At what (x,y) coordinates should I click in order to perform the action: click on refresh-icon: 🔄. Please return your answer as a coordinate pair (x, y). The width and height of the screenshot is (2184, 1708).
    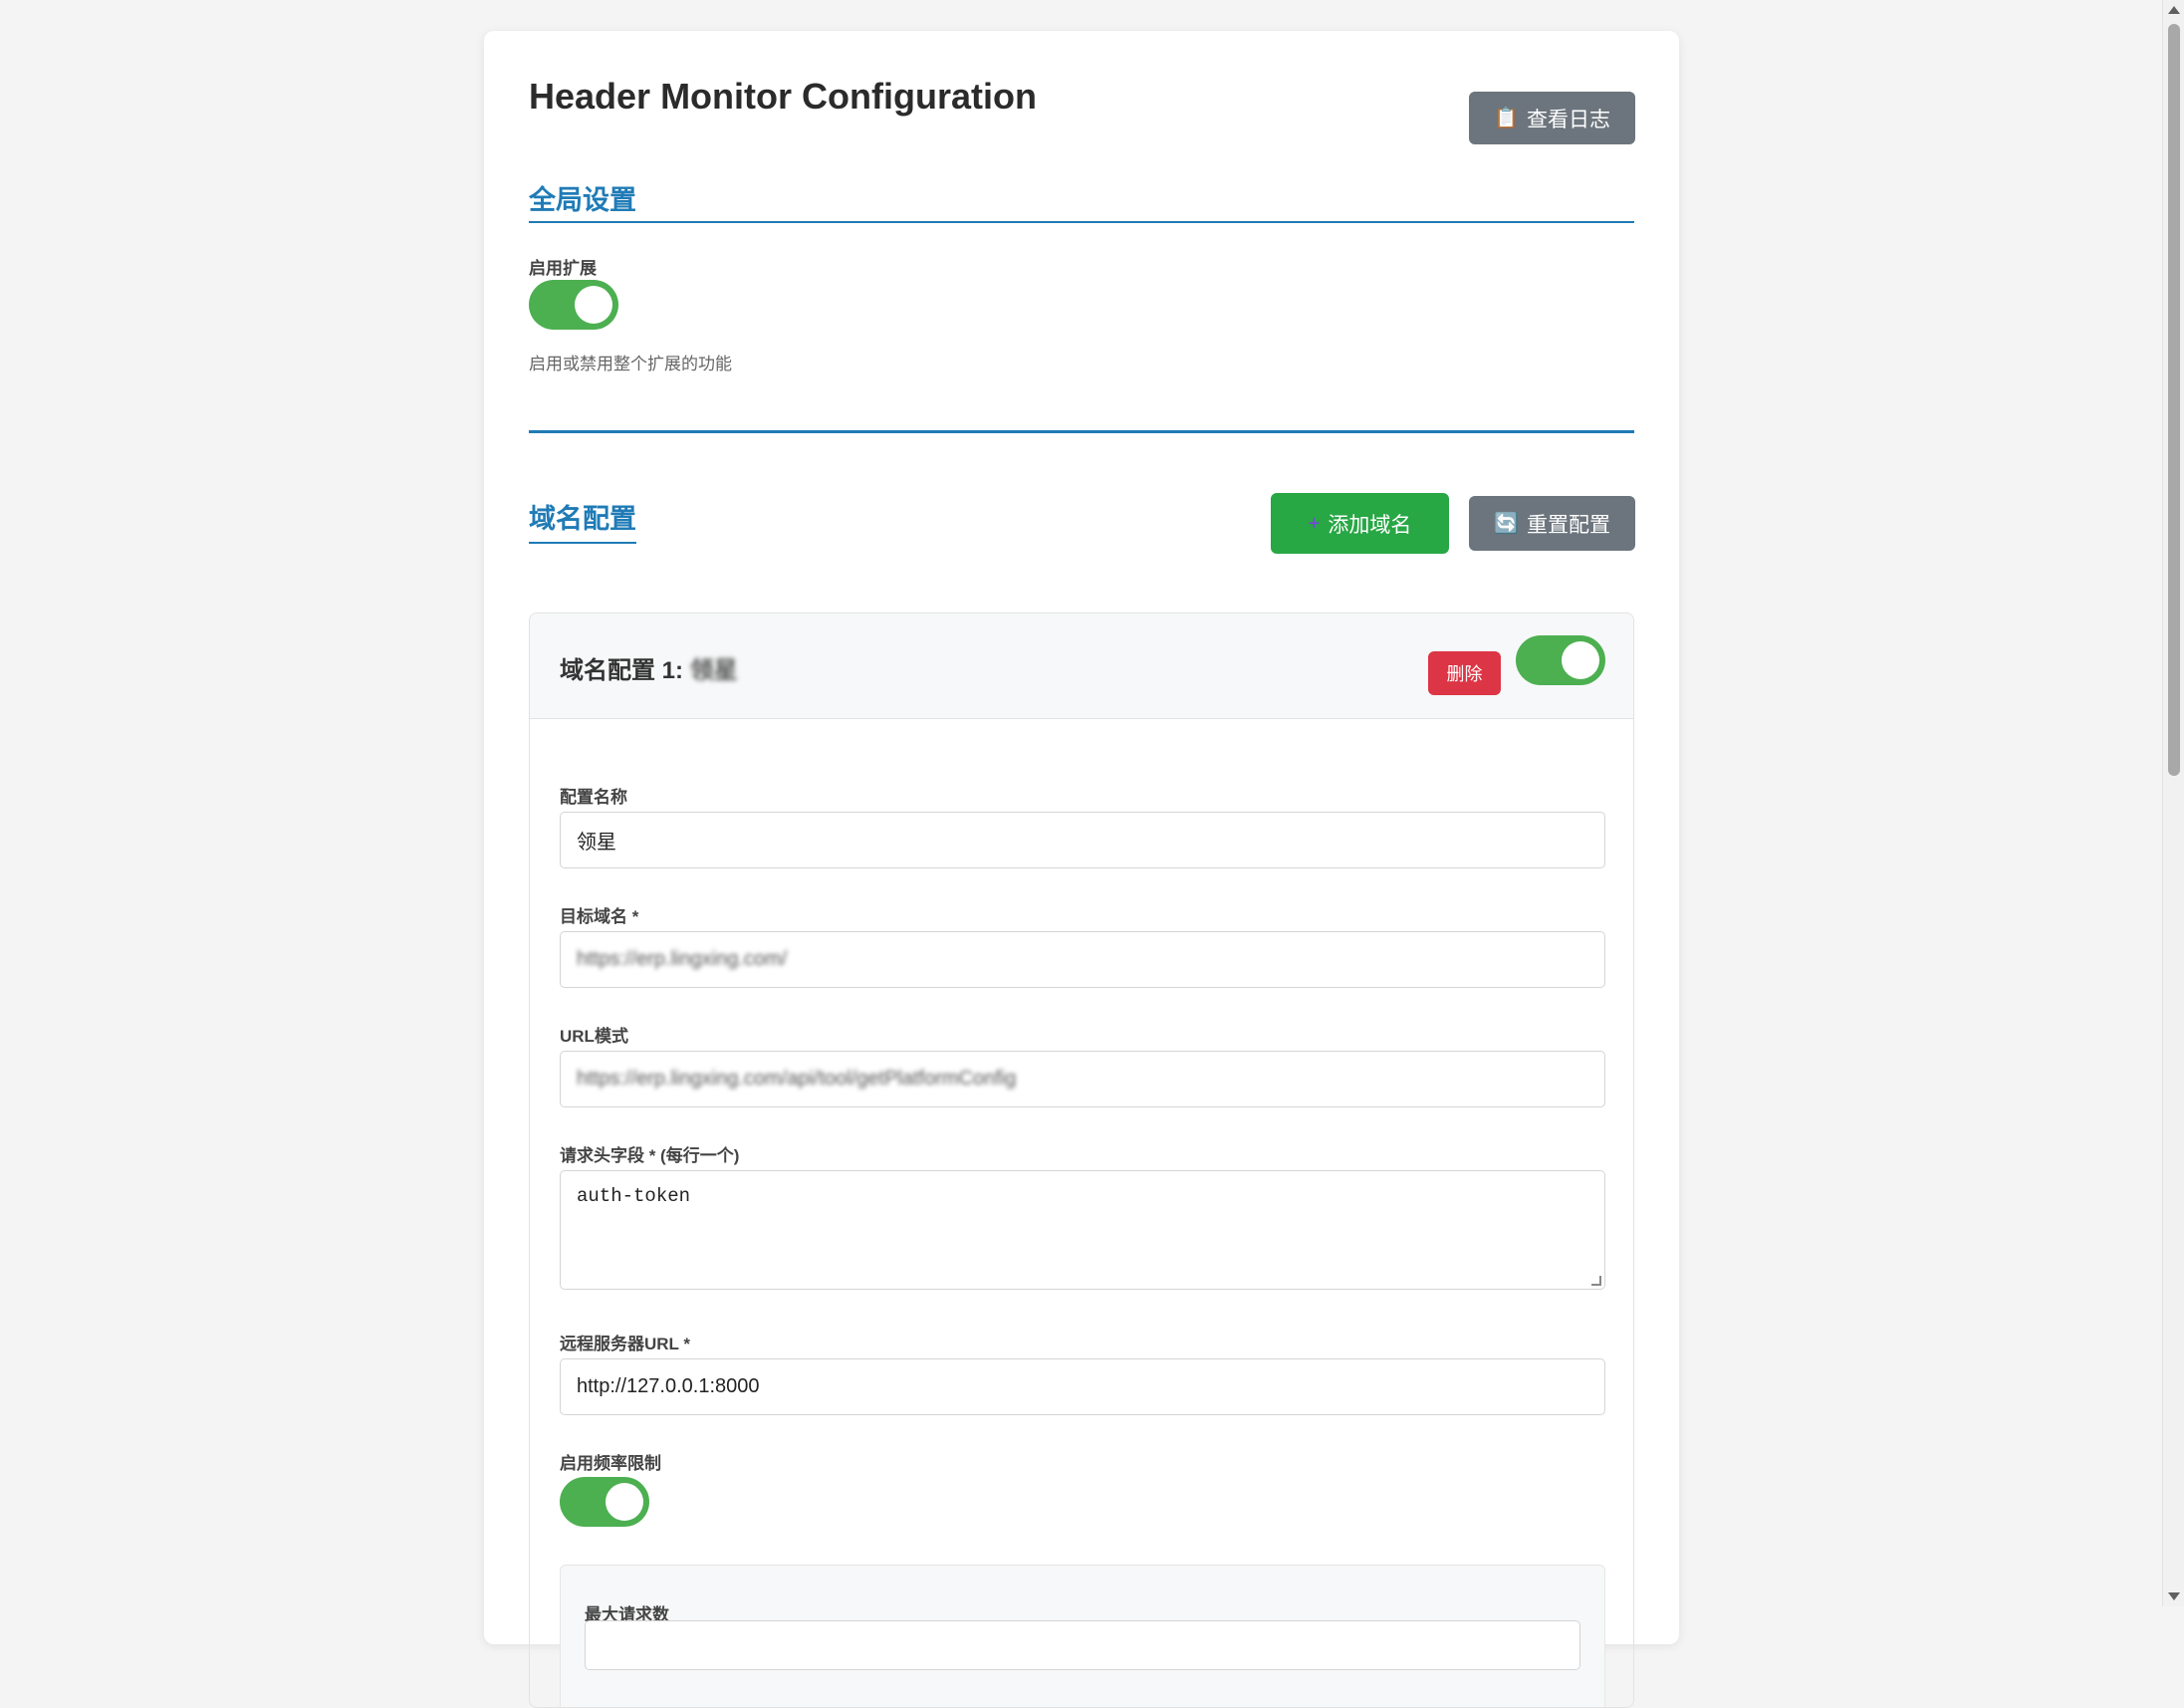
    Looking at the image, I should click on (1506, 523).